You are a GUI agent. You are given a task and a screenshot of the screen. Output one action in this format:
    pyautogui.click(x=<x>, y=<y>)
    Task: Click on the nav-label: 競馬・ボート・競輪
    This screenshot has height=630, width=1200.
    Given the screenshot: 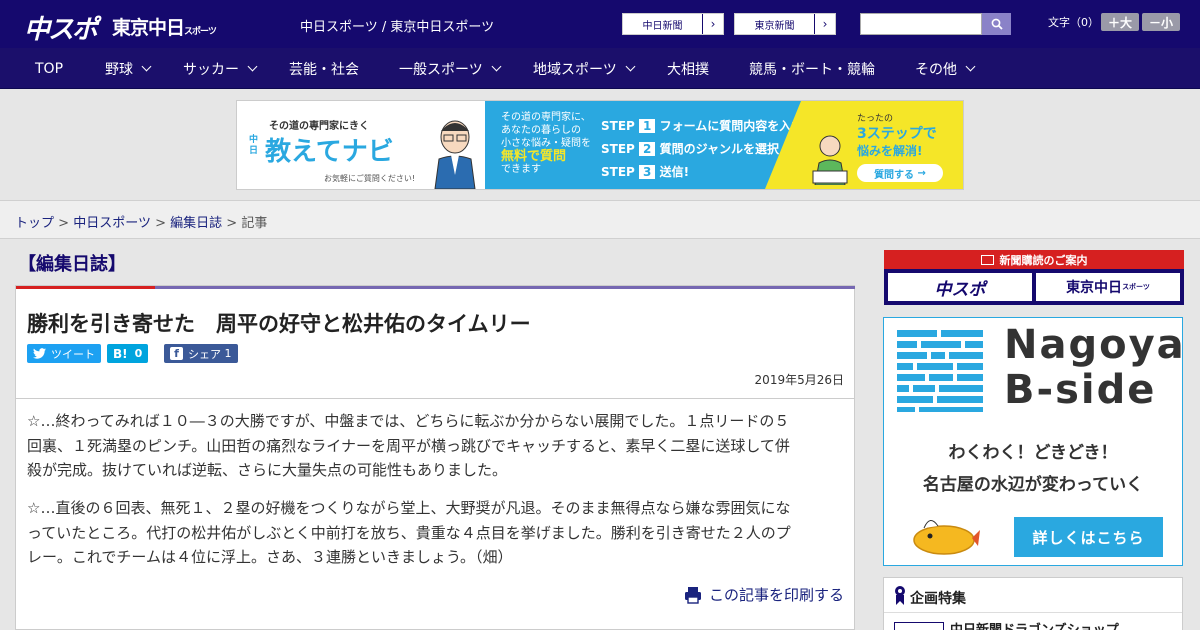 What is the action you would take?
    pyautogui.click(x=812, y=69)
    